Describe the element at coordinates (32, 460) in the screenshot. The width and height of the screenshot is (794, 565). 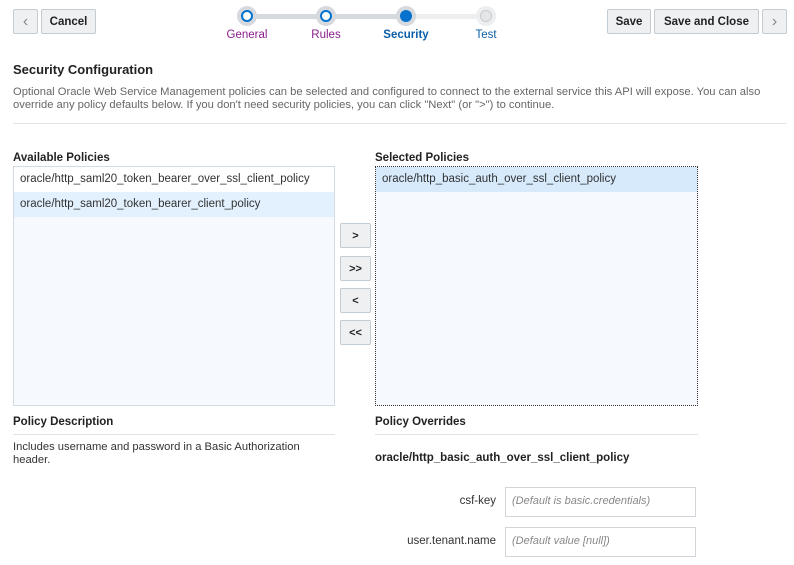
I see `policy-description-line2: header.` at that location.